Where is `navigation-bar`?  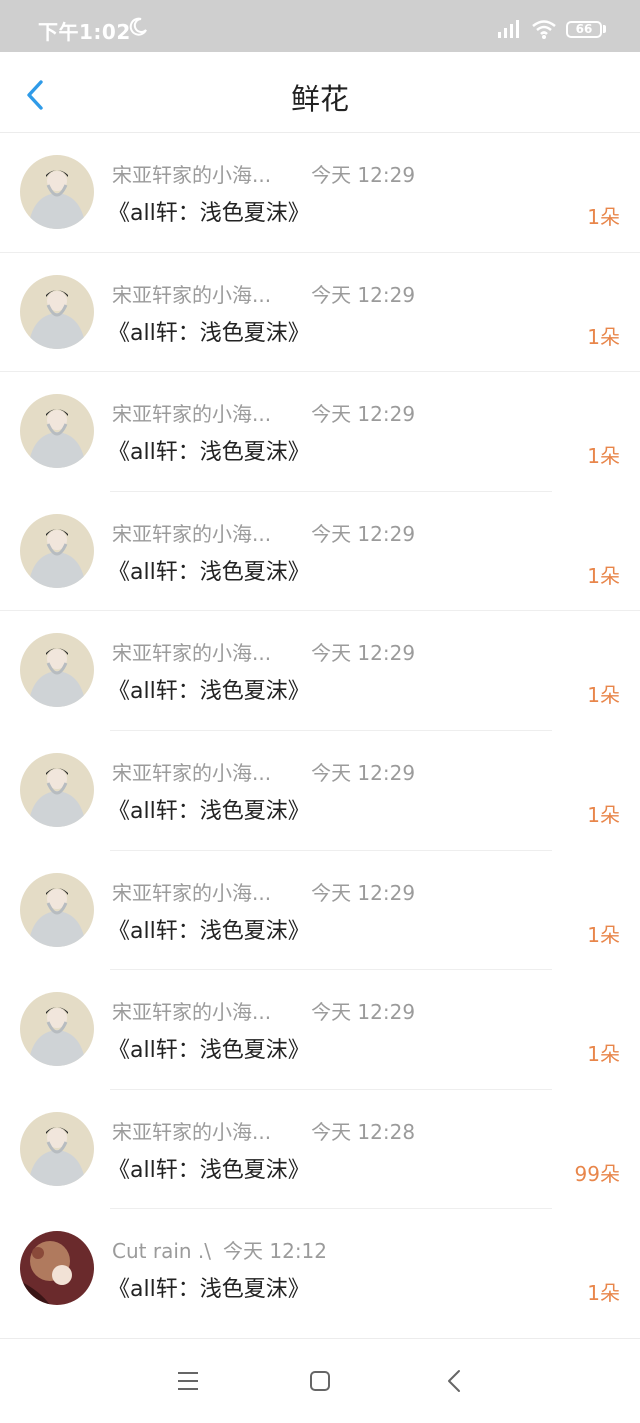 navigation-bar is located at coordinates (320, 1380).